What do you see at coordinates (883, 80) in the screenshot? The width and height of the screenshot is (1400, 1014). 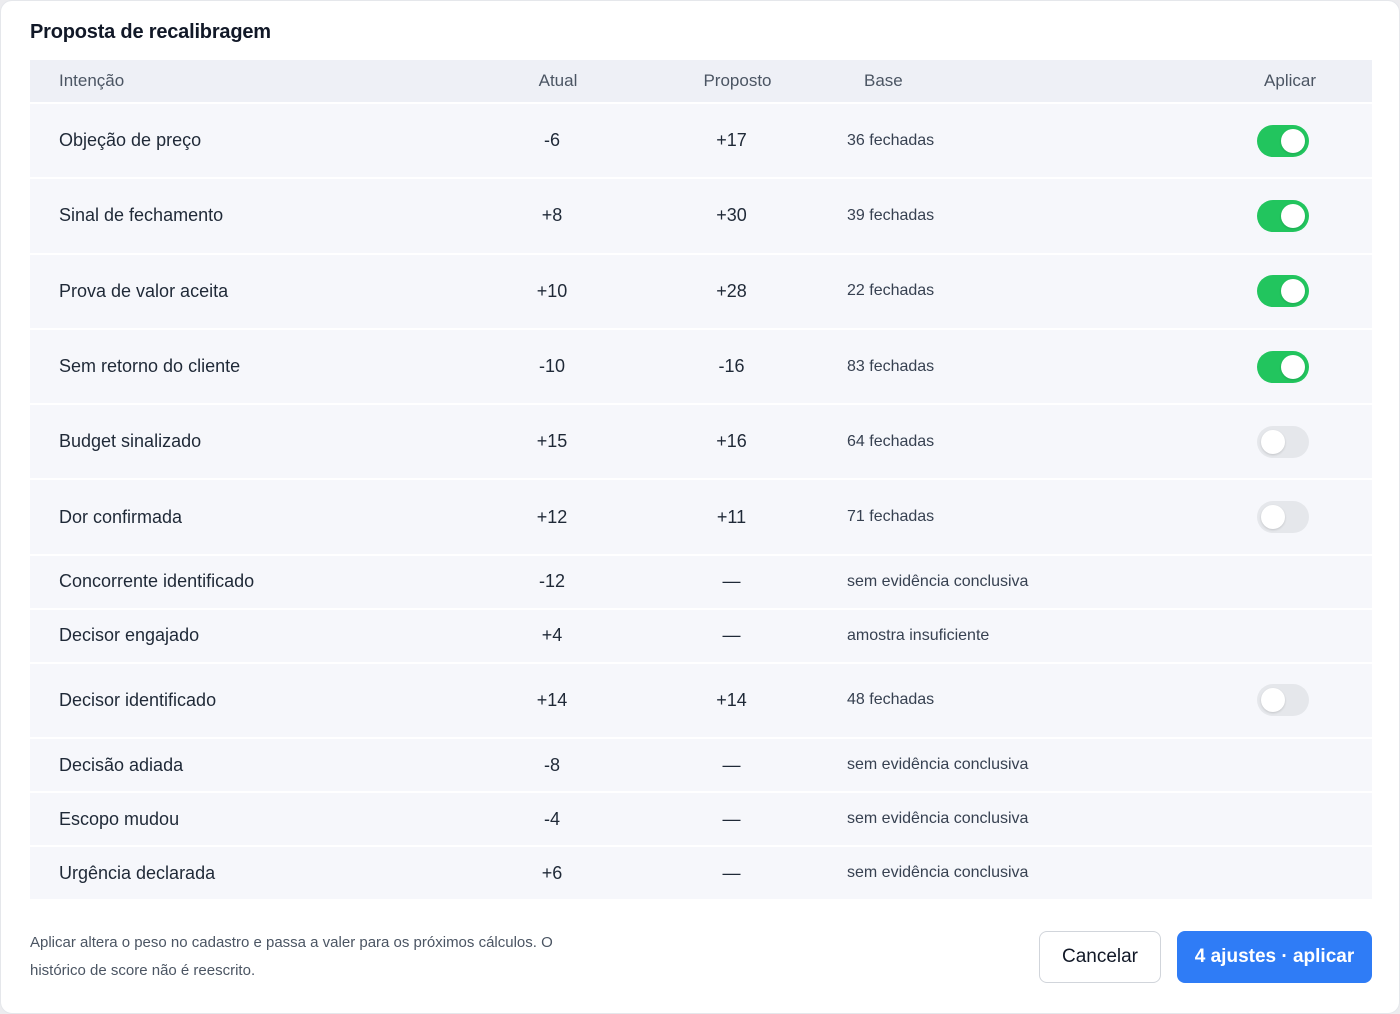 I see `column-header-base: Base` at bounding box center [883, 80].